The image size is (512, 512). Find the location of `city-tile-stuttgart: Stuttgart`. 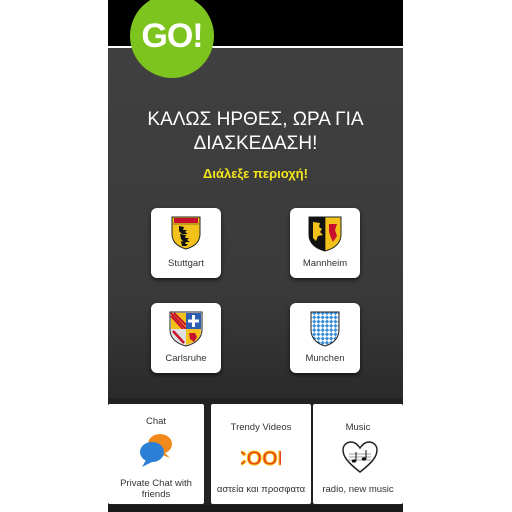

city-tile-stuttgart: Stuttgart is located at coordinates (186, 243).